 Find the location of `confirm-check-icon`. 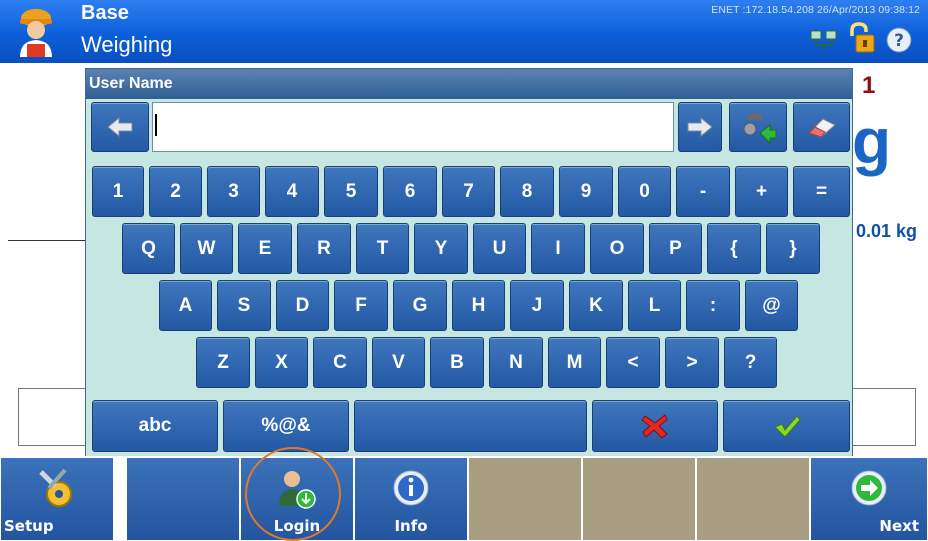

confirm-check-icon is located at coordinates (787, 426).